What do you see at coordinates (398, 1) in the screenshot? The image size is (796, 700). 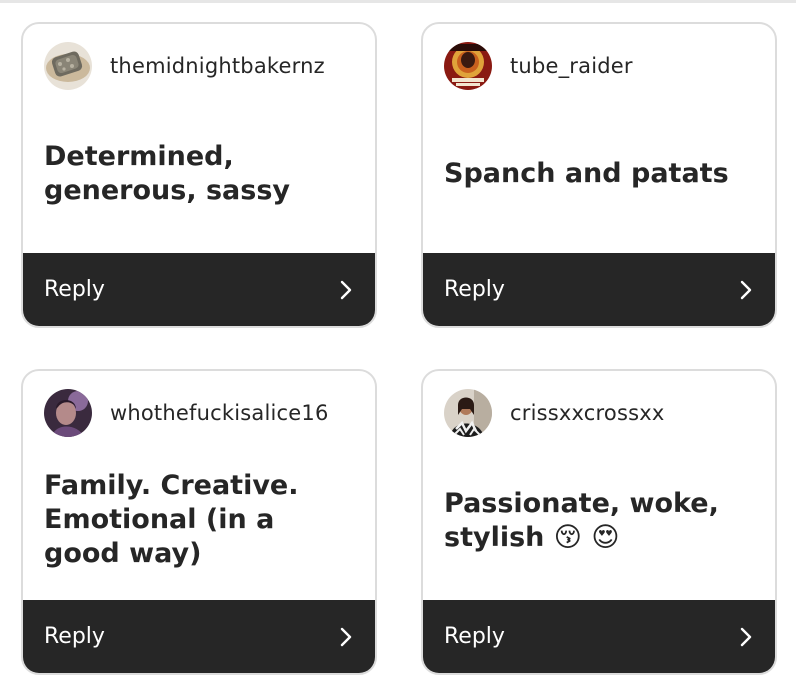 I see `top-divider` at bounding box center [398, 1].